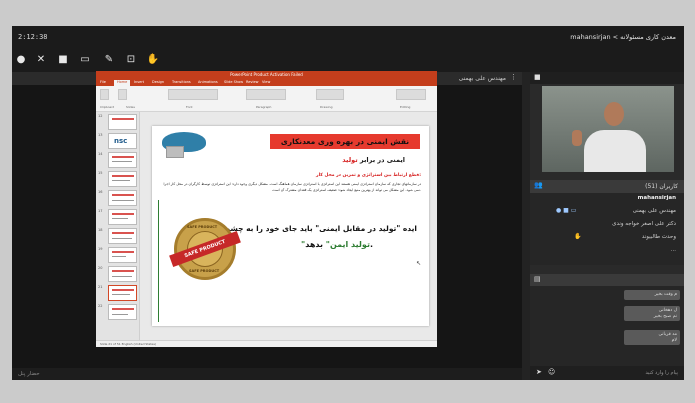  What do you see at coordinates (107, 107) in the screenshot?
I see `ribbon-group-clipboard: Clipboard` at bounding box center [107, 107].